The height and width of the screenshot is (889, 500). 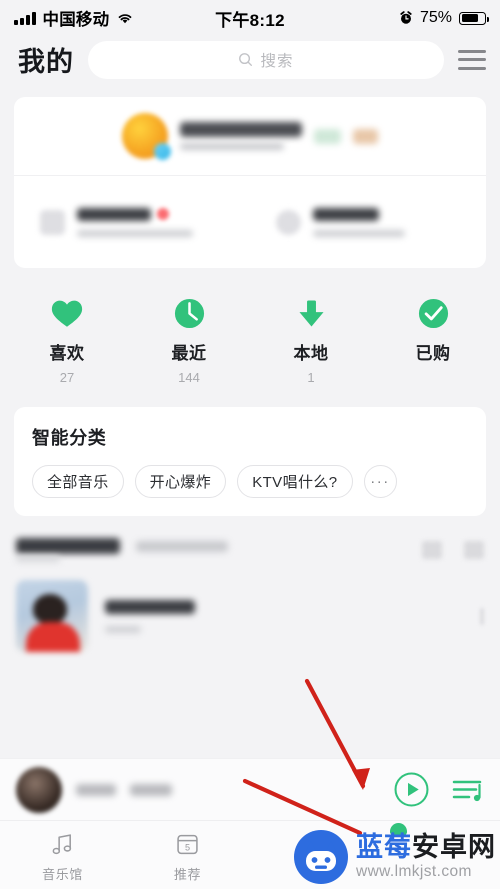 I want to click on account-row, so click(x=250, y=136).